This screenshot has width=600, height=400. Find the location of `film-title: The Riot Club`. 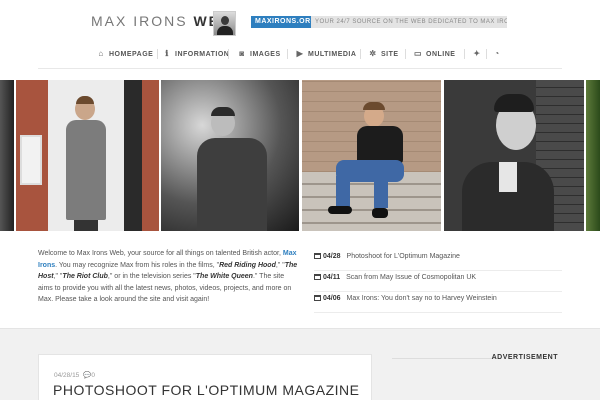

film-title: The Riot Club is located at coordinates (85, 276).